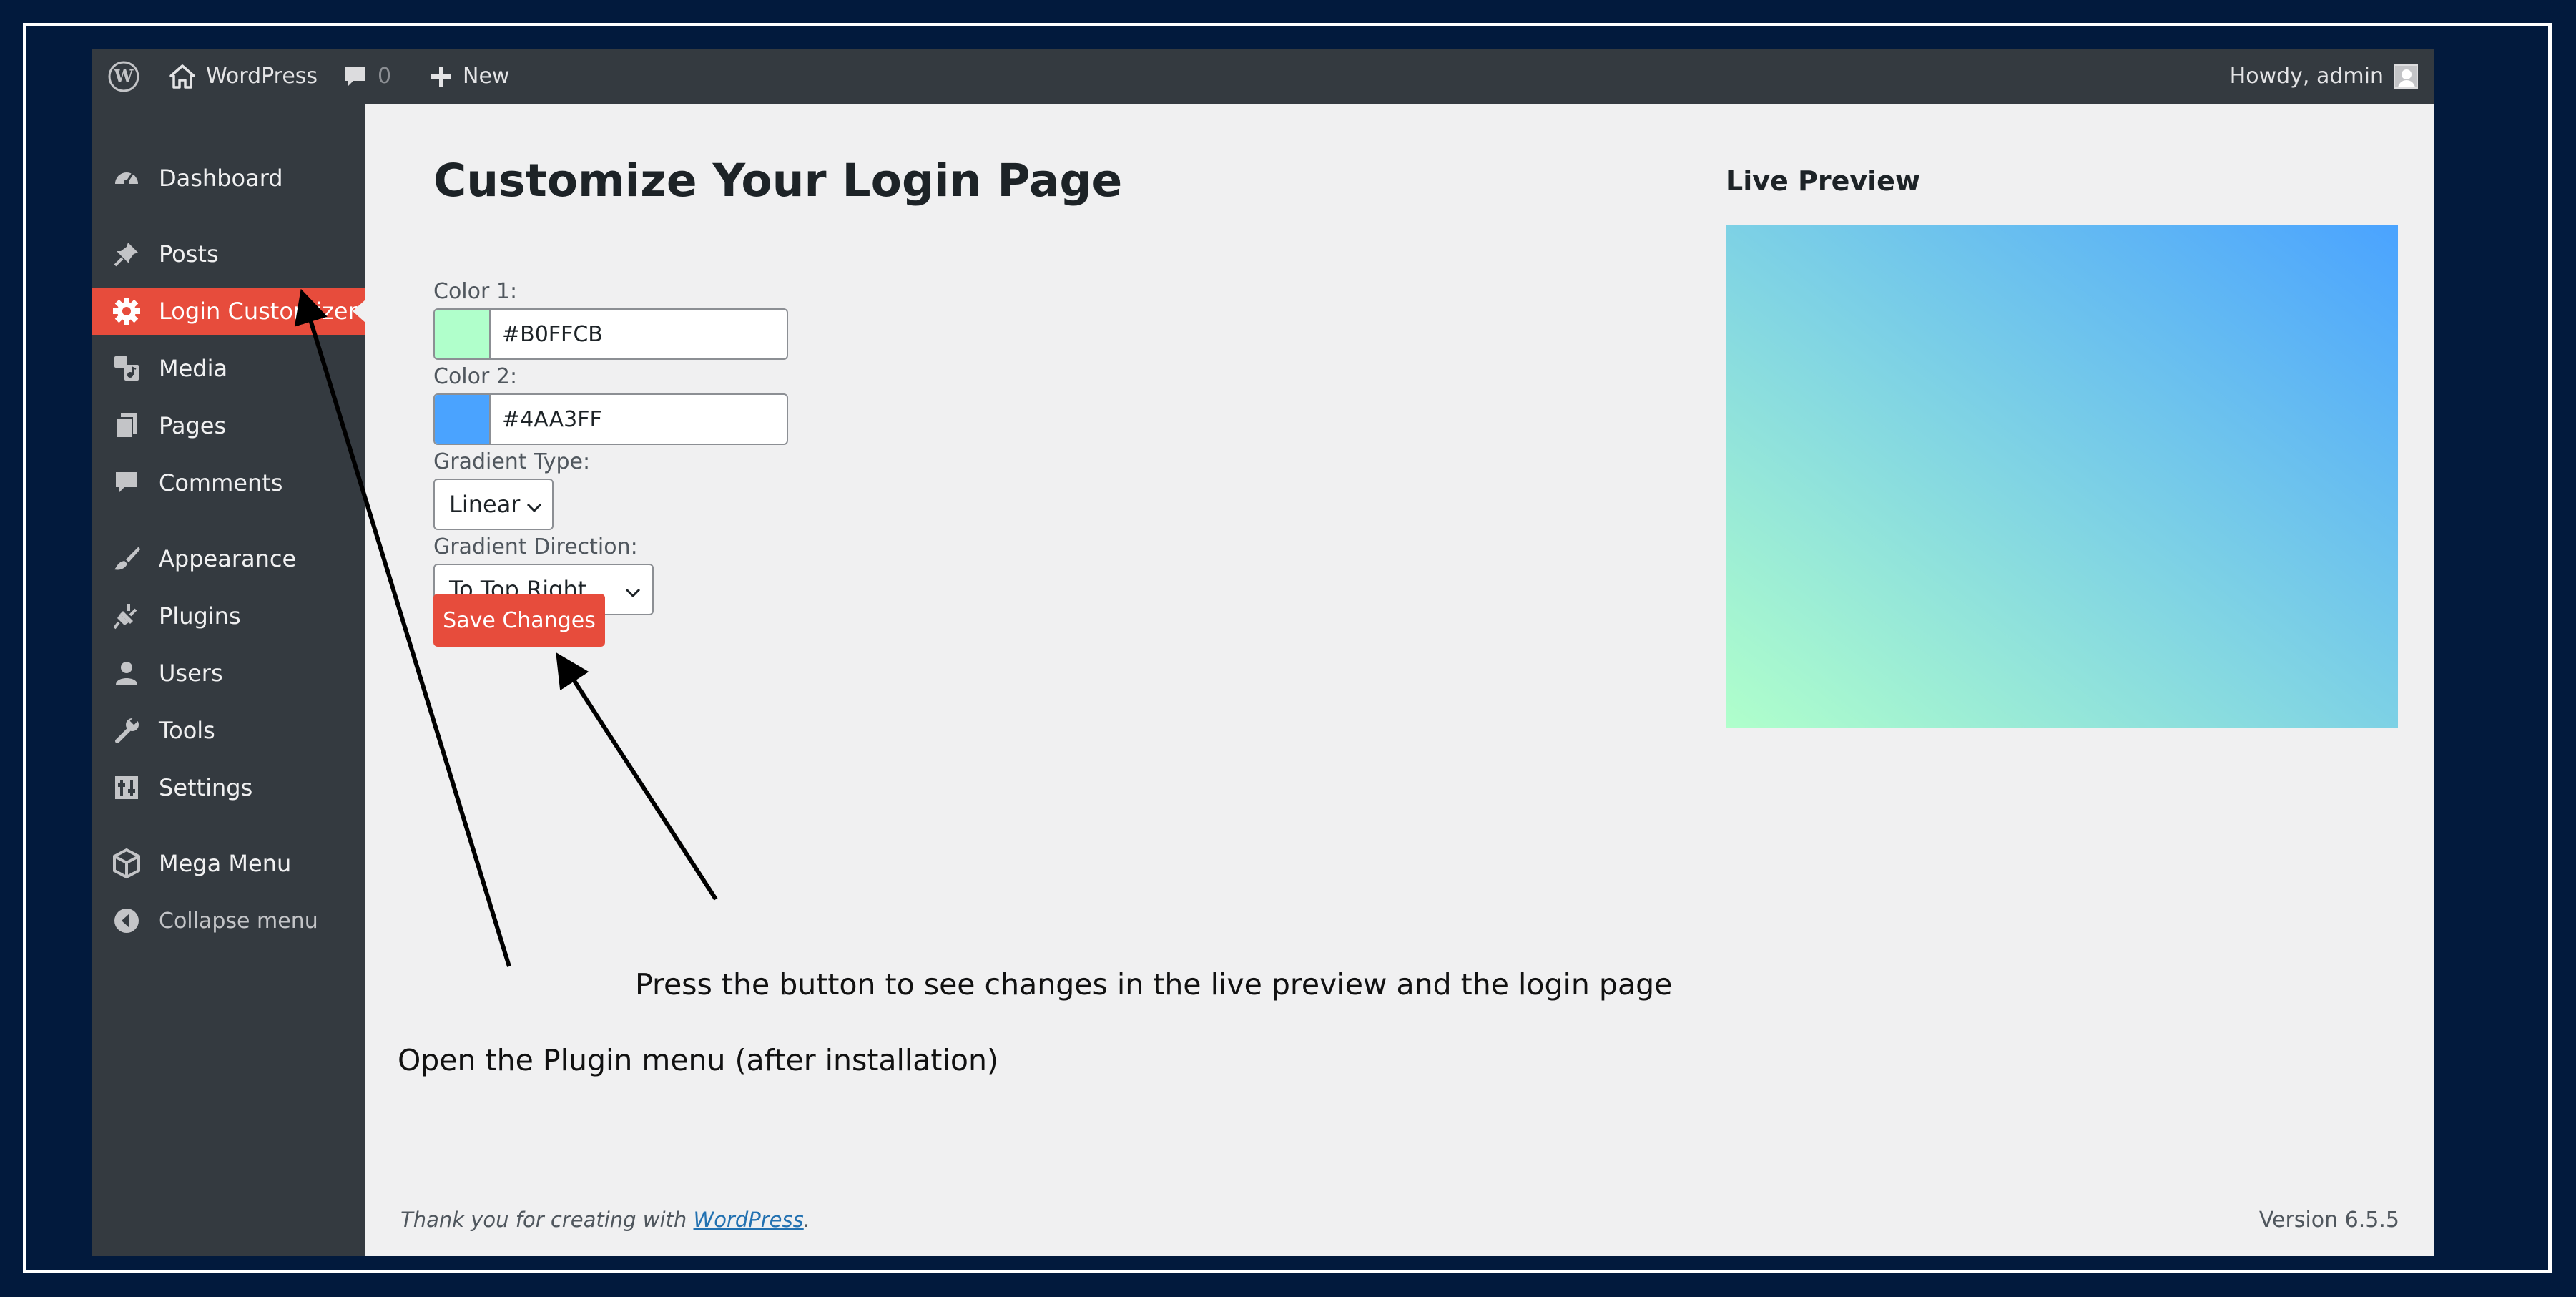 Image resolution: width=2576 pixels, height=1297 pixels. What do you see at coordinates (127, 311) in the screenshot?
I see `gear-icon` at bounding box center [127, 311].